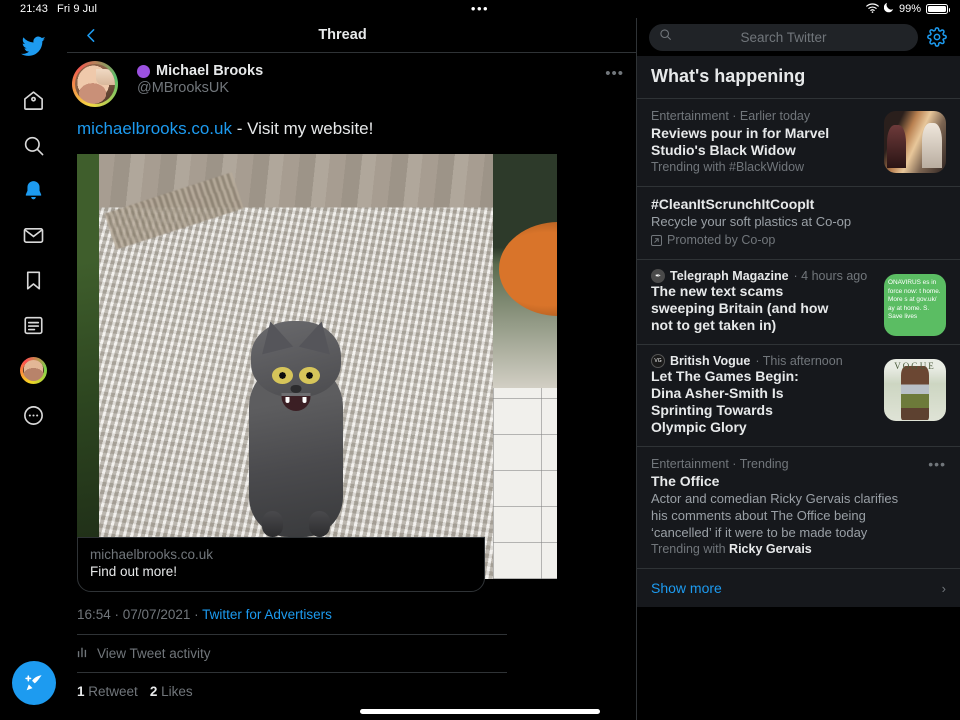  I want to click on sidebar-item-notifications, so click(34, 190).